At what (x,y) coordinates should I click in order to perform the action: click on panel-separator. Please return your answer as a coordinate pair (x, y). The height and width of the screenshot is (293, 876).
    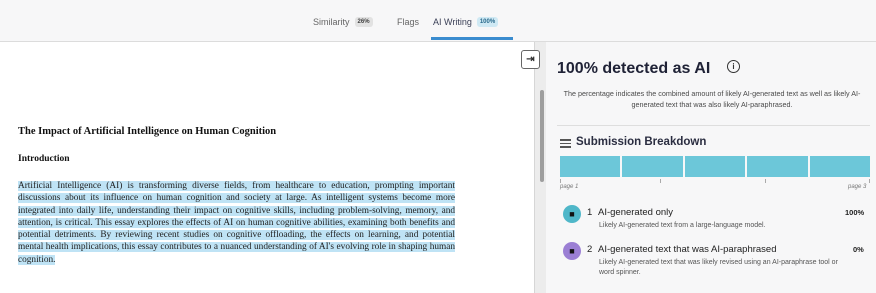
    Looking at the image, I should click on (713, 125).